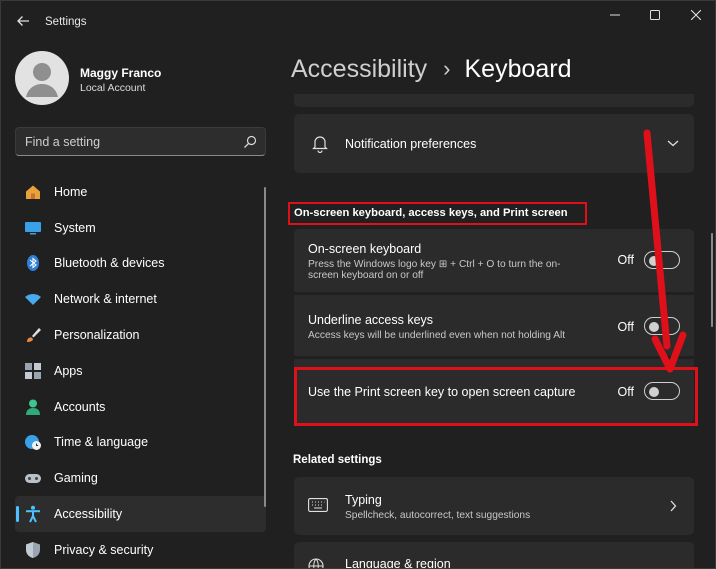 The height and width of the screenshot is (569, 716). I want to click on sidebar-item-label: Time & language, so click(101, 442).